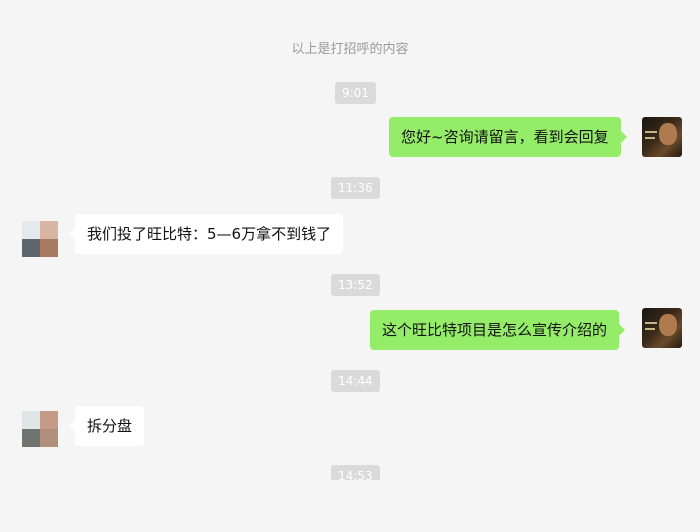 This screenshot has width=700, height=532. I want to click on outgoing-message: 您好~咨询请留言，看到会回复, so click(508, 137).